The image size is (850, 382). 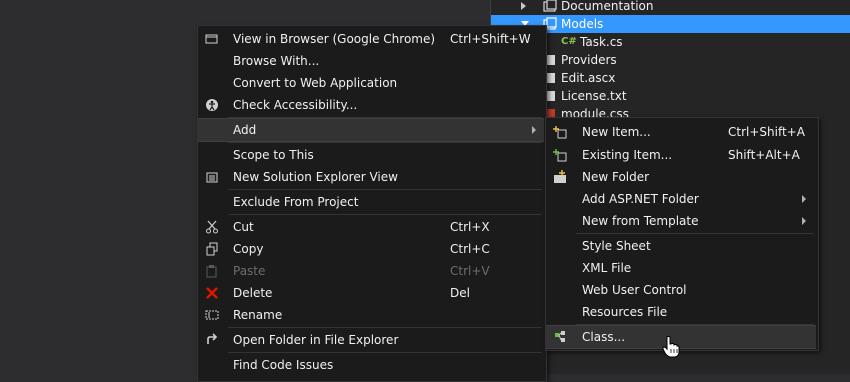 I want to click on submenu-item-web-user-control: Web User Control, so click(x=681, y=290).